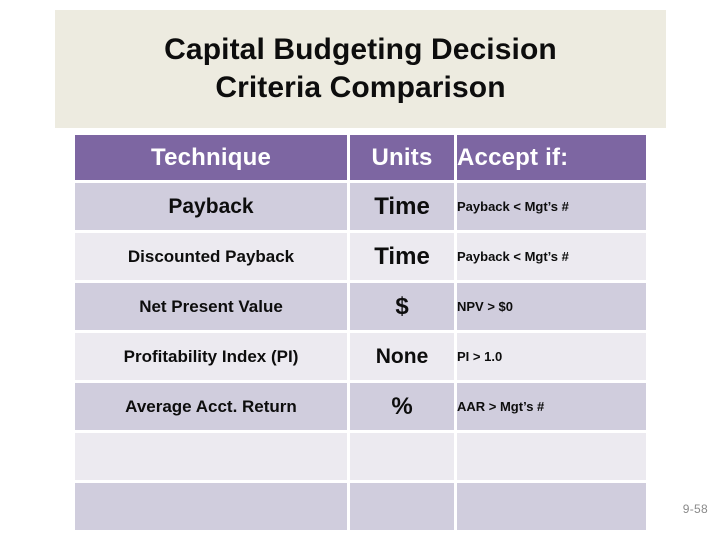  I want to click on table-row: Payback Time Payback < Mgt’s #, so click(360, 206).